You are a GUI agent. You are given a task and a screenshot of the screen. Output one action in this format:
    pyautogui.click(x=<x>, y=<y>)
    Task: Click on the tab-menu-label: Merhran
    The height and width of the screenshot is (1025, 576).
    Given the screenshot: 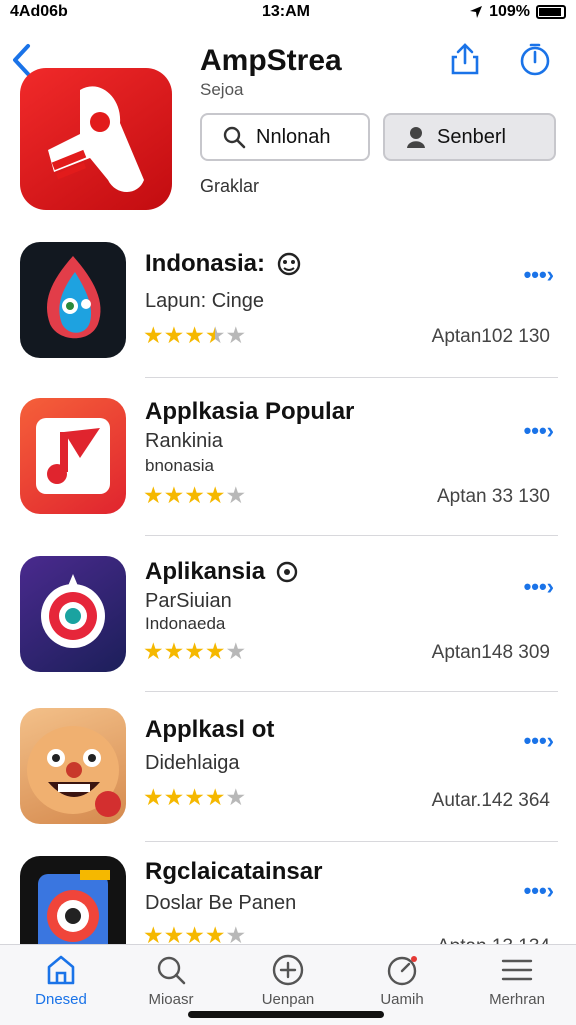 What is the action you would take?
    pyautogui.click(x=517, y=999)
    